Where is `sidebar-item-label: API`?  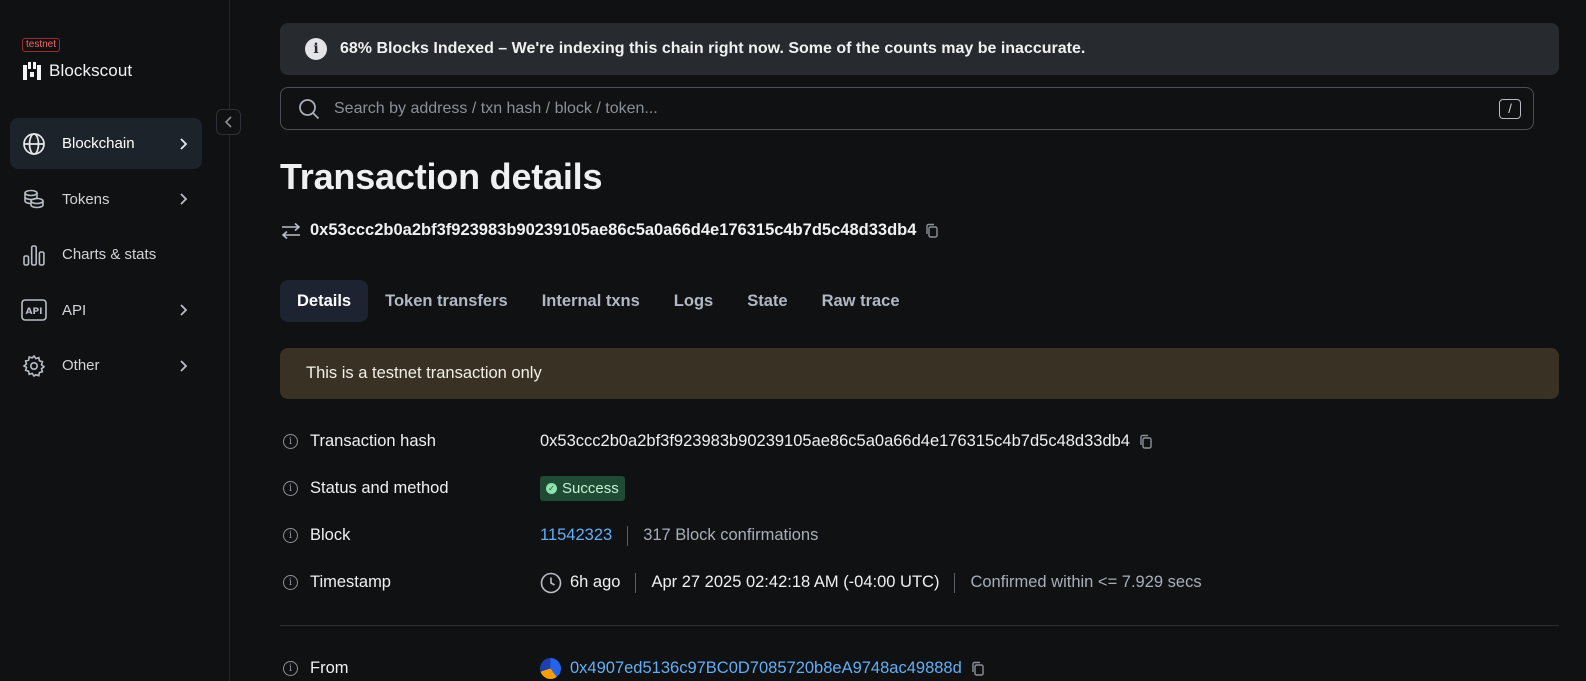
sidebar-item-label: API is located at coordinates (74, 310).